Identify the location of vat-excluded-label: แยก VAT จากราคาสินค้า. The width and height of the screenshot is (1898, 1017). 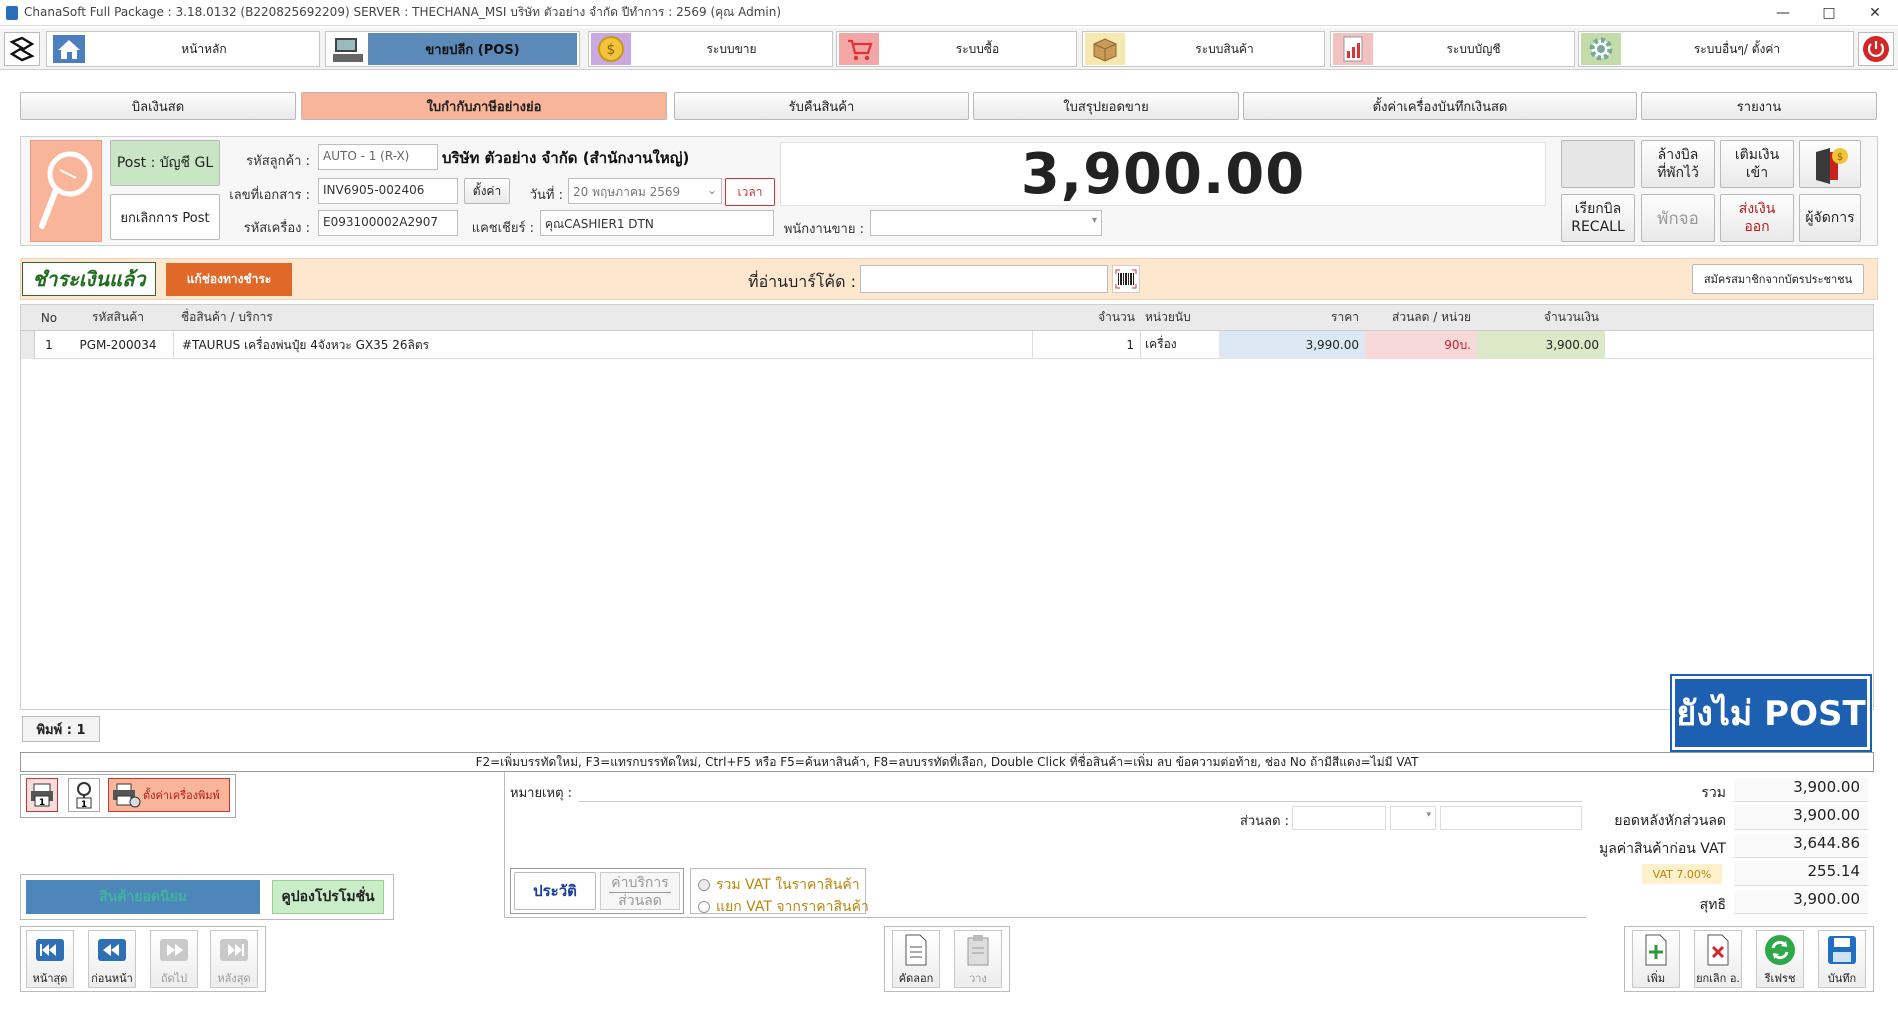
(792, 907).